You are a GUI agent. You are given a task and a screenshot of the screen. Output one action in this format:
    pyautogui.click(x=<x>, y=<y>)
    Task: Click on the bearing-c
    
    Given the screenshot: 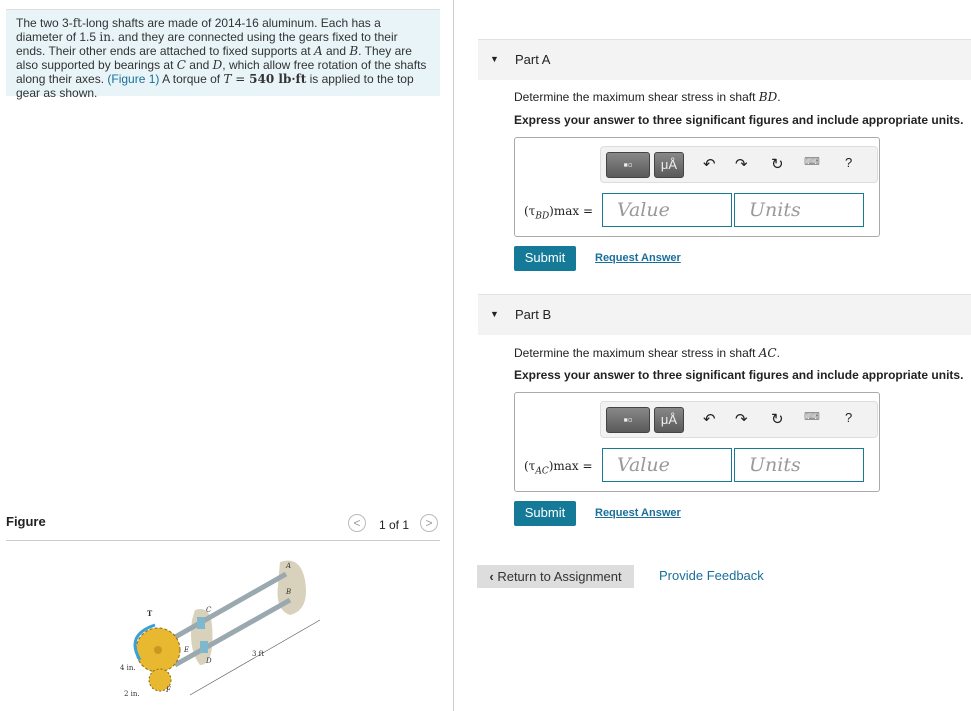 What is the action you would take?
    pyautogui.click(x=201, y=623)
    